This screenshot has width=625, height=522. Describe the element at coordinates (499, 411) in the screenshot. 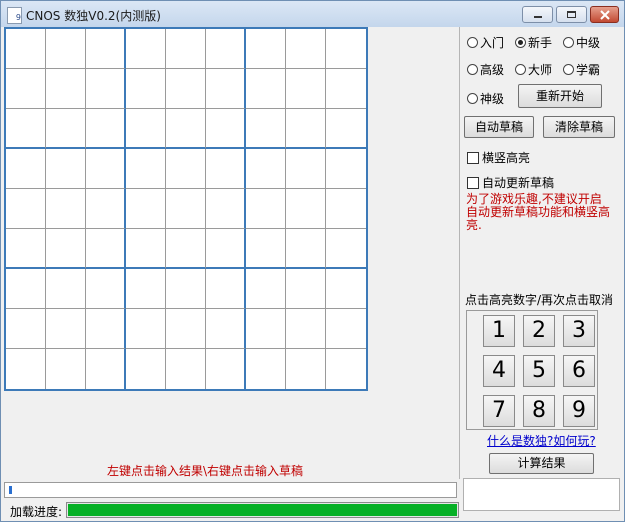

I see `number-7-button: 7` at that location.